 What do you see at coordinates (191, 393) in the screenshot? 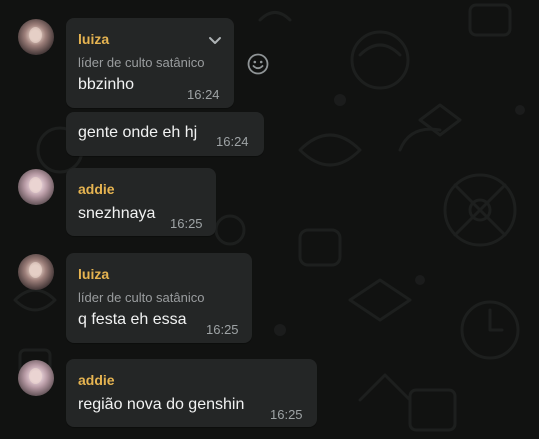
I see `message-bubble: addie região nova do genshin 16:25` at bounding box center [191, 393].